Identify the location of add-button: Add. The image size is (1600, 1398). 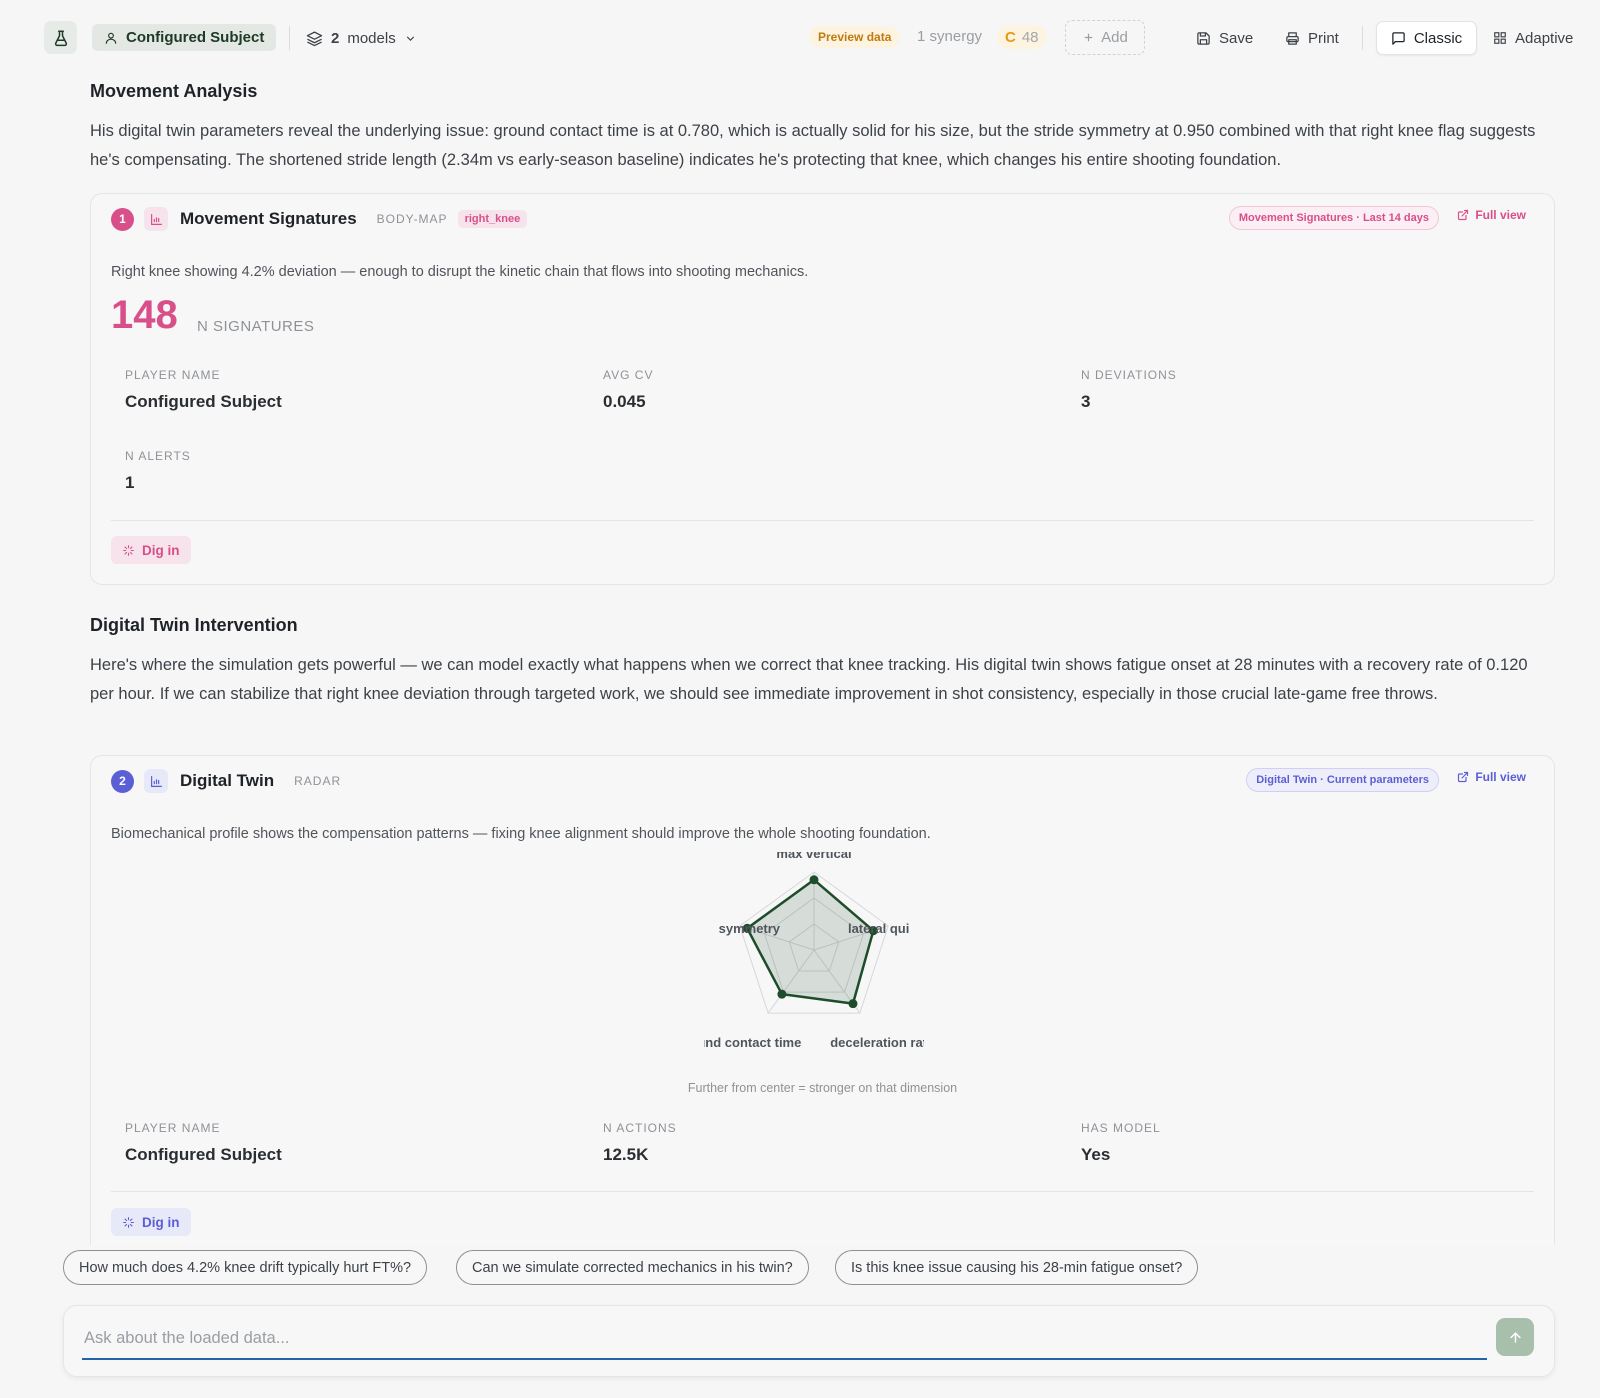
(1105, 37).